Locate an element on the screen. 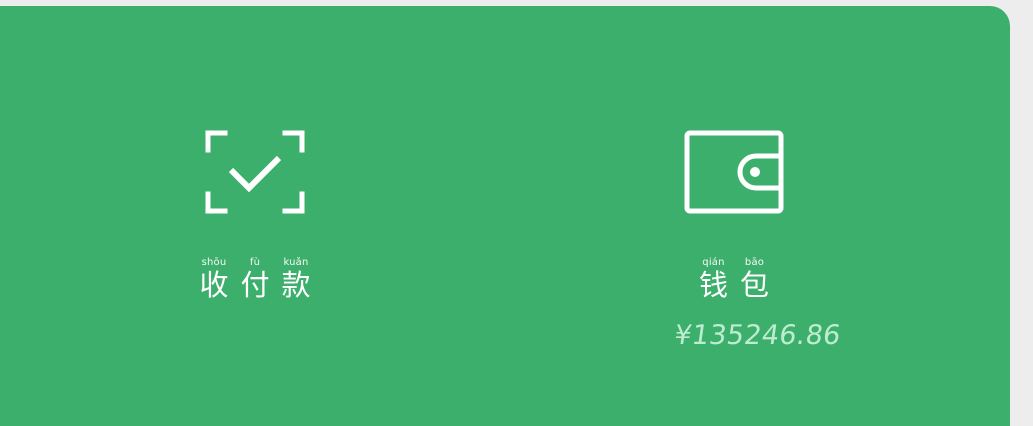 The image size is (1033, 426). pinyin-text: qián is located at coordinates (713, 262).